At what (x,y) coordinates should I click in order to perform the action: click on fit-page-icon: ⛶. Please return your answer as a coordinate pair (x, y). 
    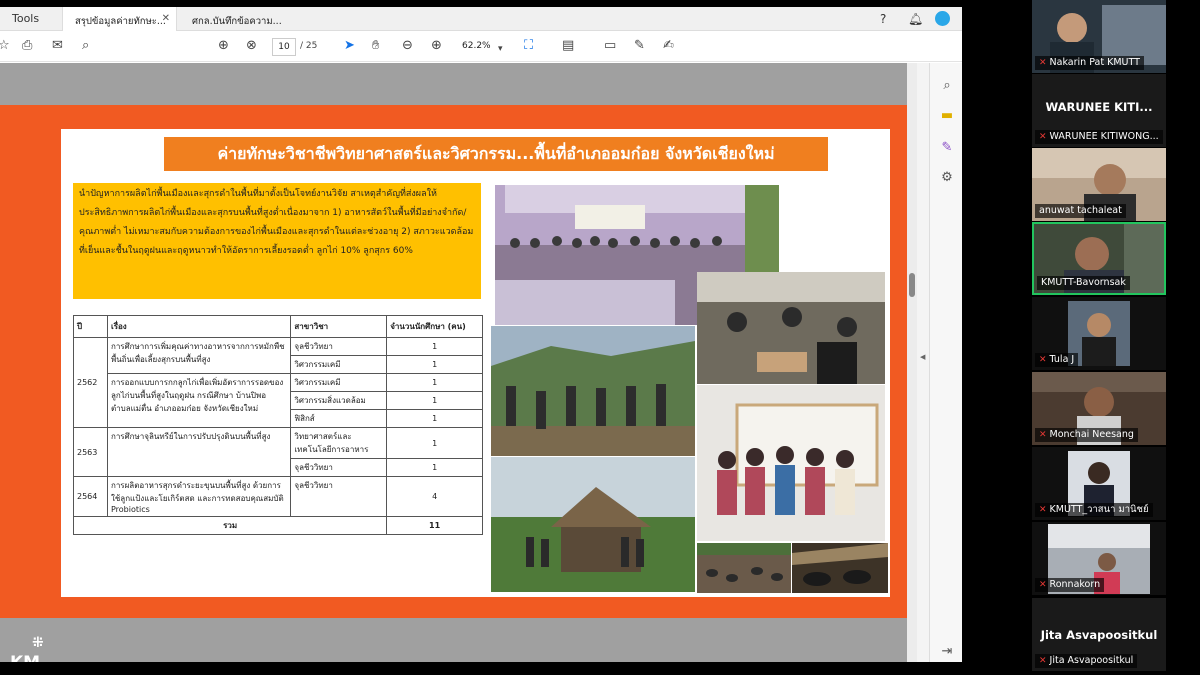
    Looking at the image, I should click on (528, 46).